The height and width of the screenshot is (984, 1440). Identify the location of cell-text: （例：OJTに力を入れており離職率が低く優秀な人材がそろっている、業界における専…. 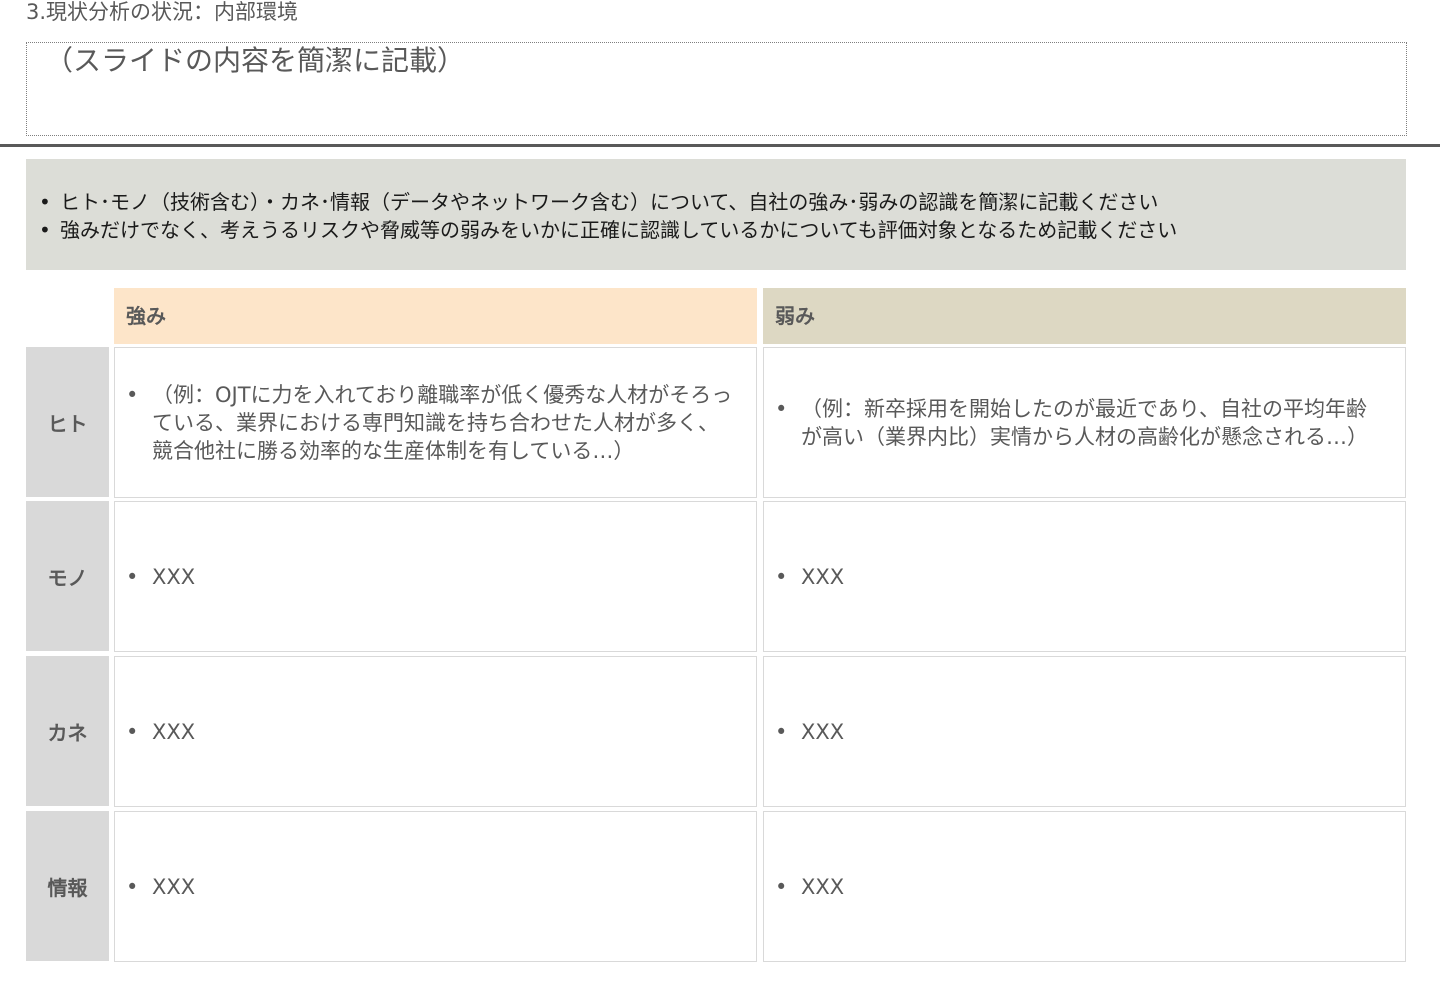
(442, 422).